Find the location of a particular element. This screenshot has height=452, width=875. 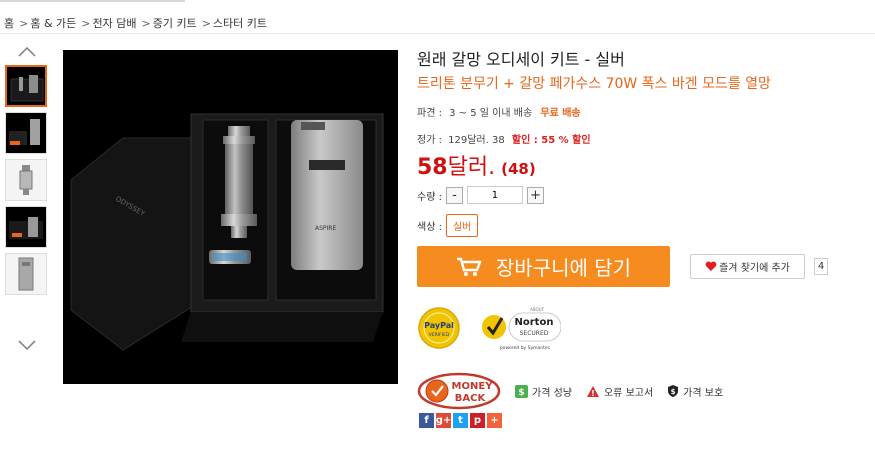

paypal-verified-badge: PayPal VERIFIED is located at coordinates (439, 328).